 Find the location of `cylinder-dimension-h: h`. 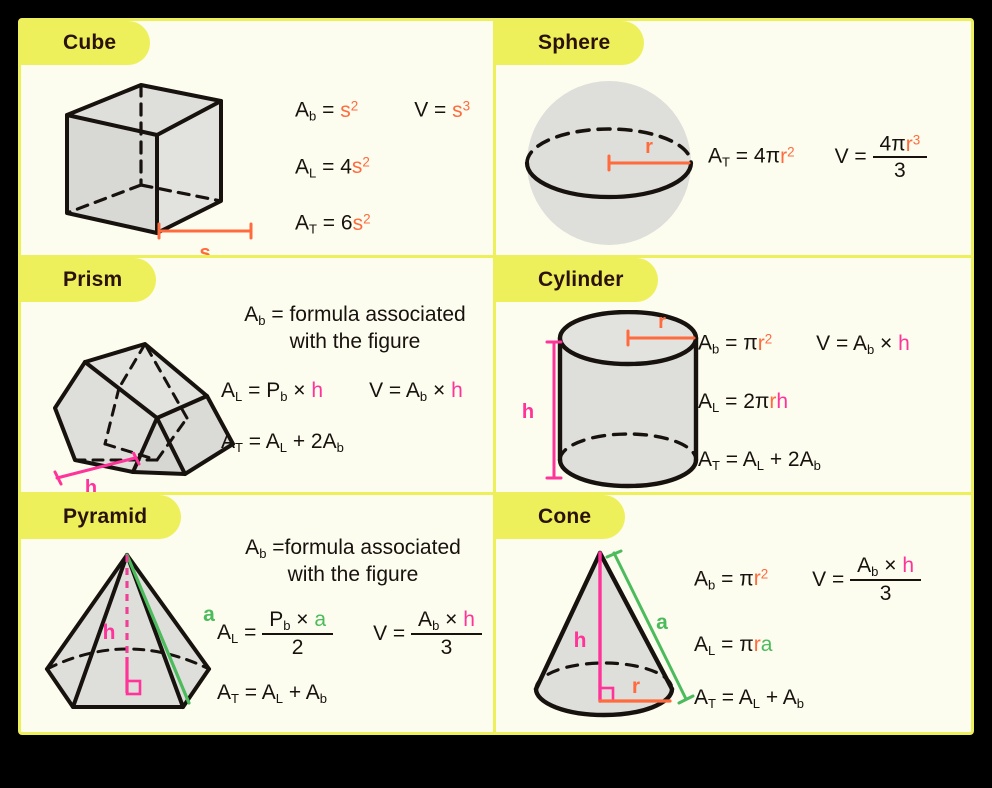

cylinder-dimension-h: h is located at coordinates (538, 412).